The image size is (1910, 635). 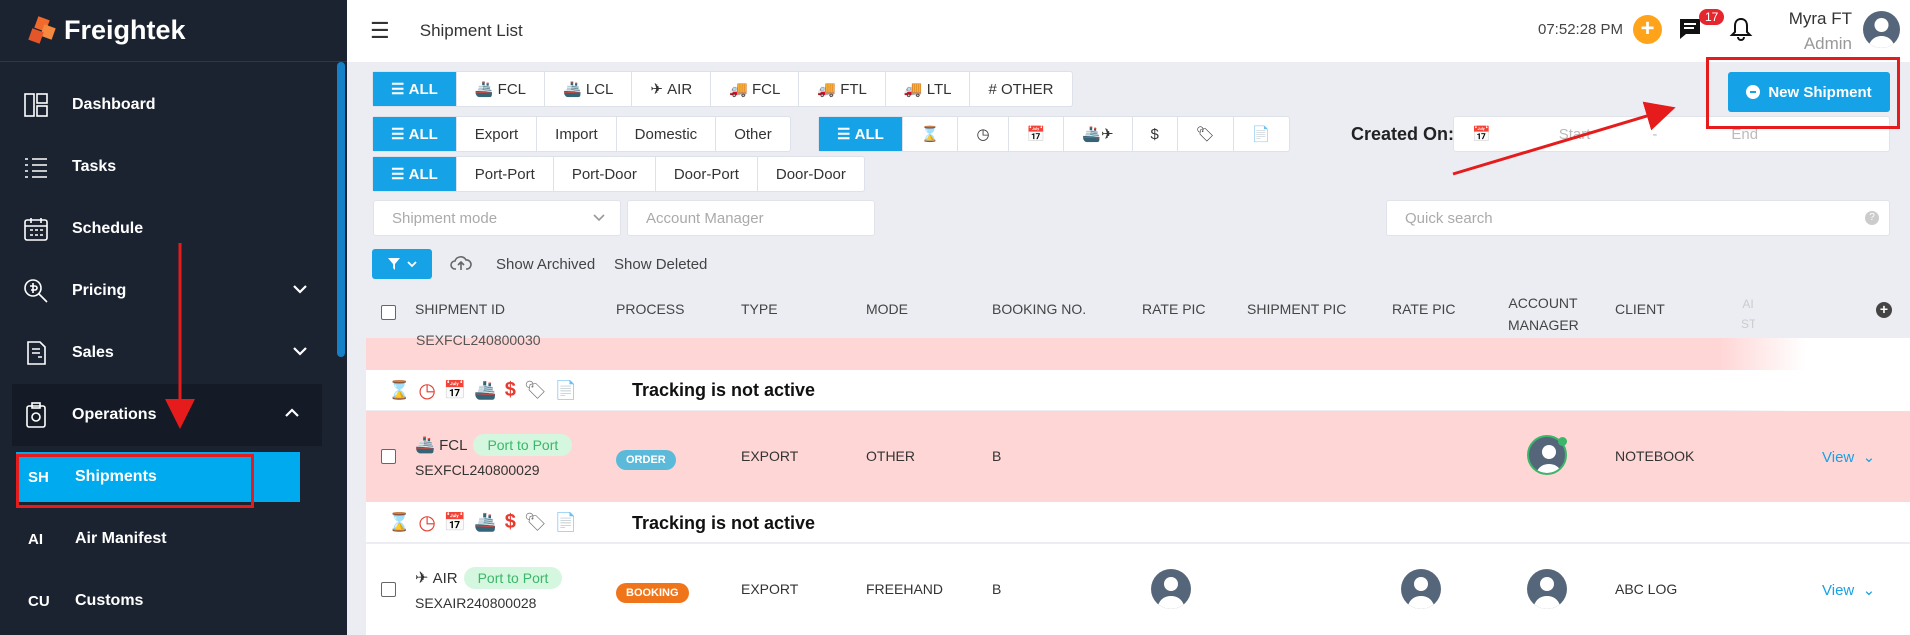 What do you see at coordinates (887, 309) in the screenshot?
I see `col-header-mode: MODE` at bounding box center [887, 309].